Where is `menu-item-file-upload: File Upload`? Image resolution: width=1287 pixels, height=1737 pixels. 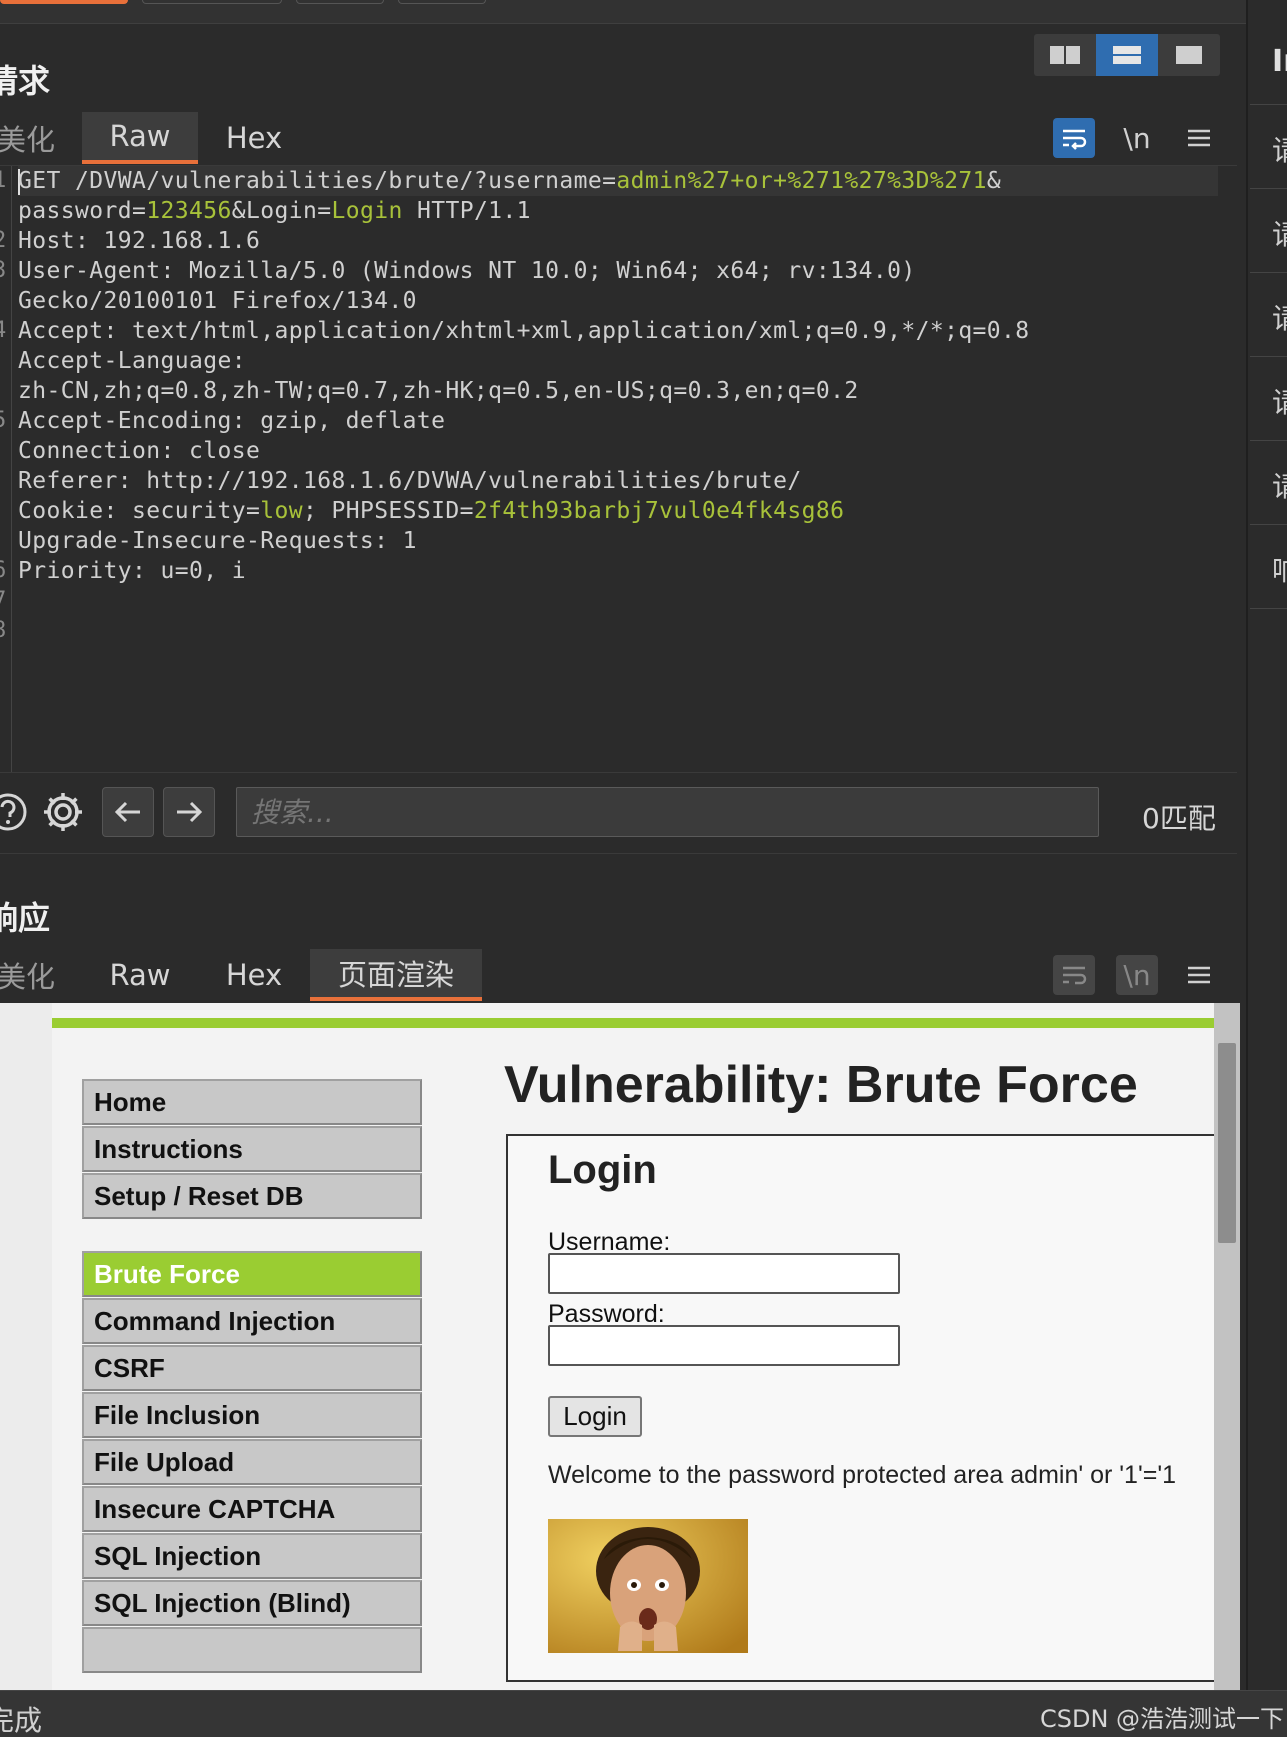 menu-item-file-upload: File Upload is located at coordinates (252, 1462).